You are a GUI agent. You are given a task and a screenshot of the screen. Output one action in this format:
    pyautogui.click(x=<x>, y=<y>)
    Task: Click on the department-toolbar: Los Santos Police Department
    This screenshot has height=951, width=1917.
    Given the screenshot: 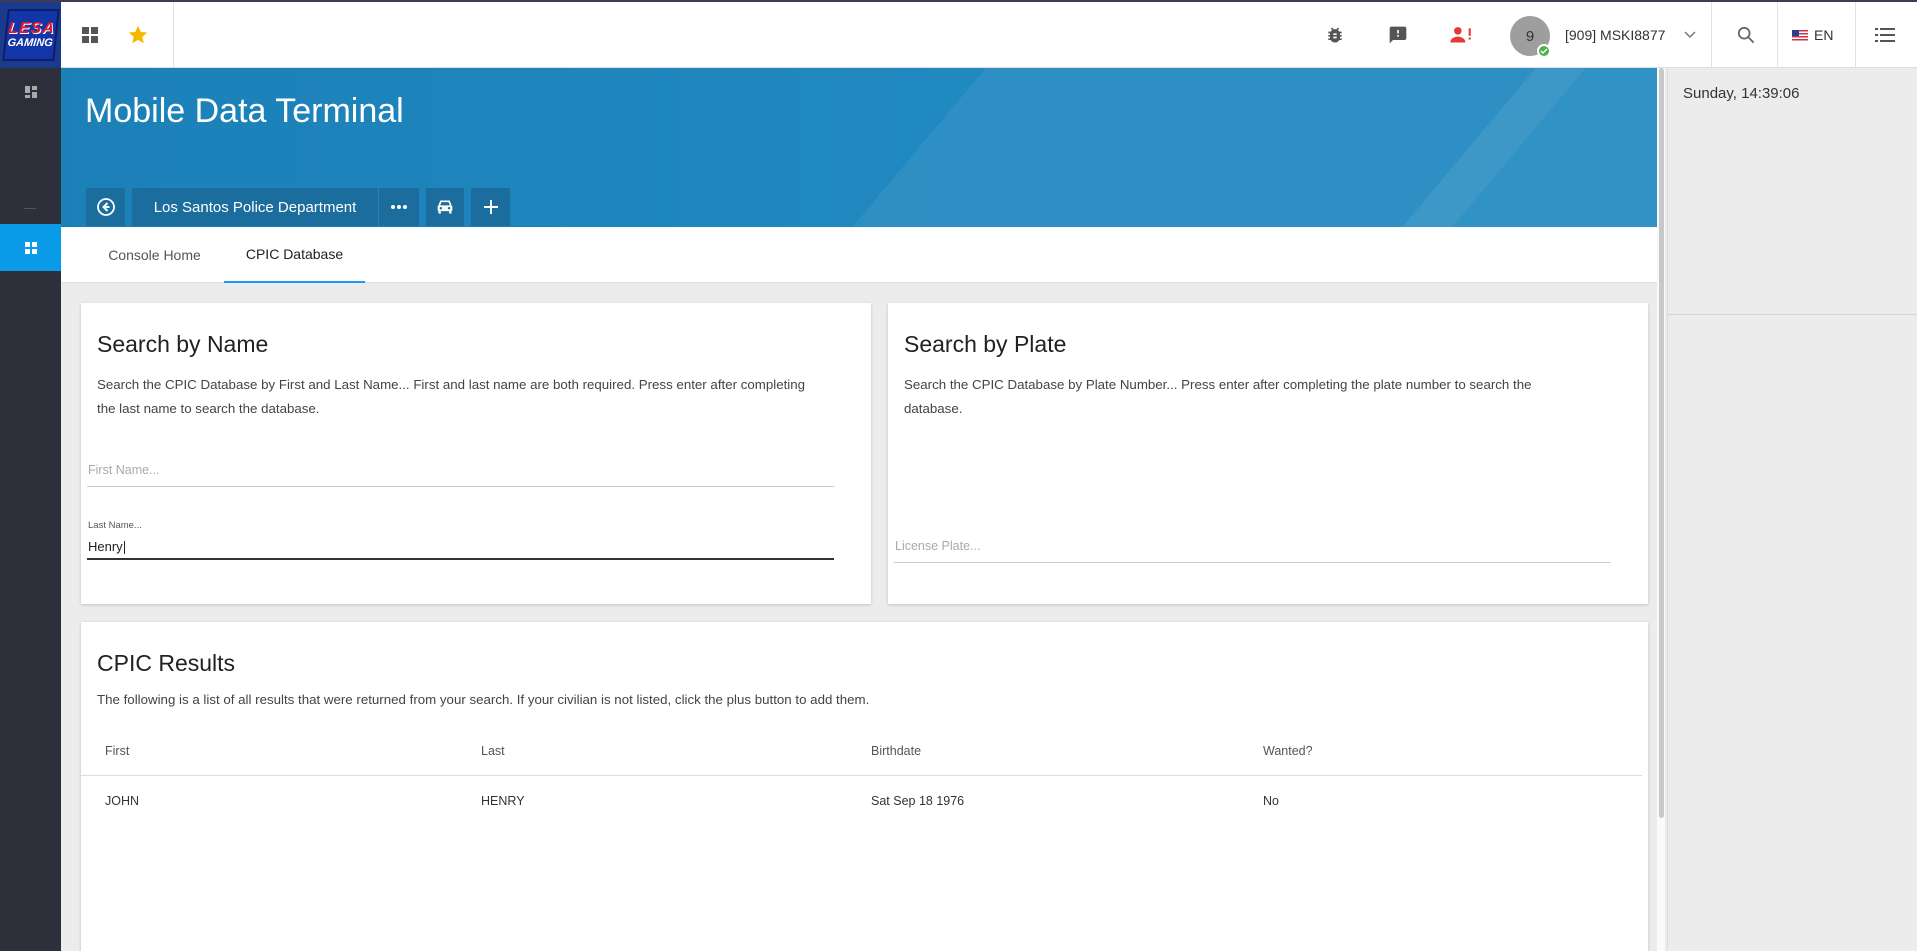 What is the action you would take?
    pyautogui.click(x=298, y=207)
    